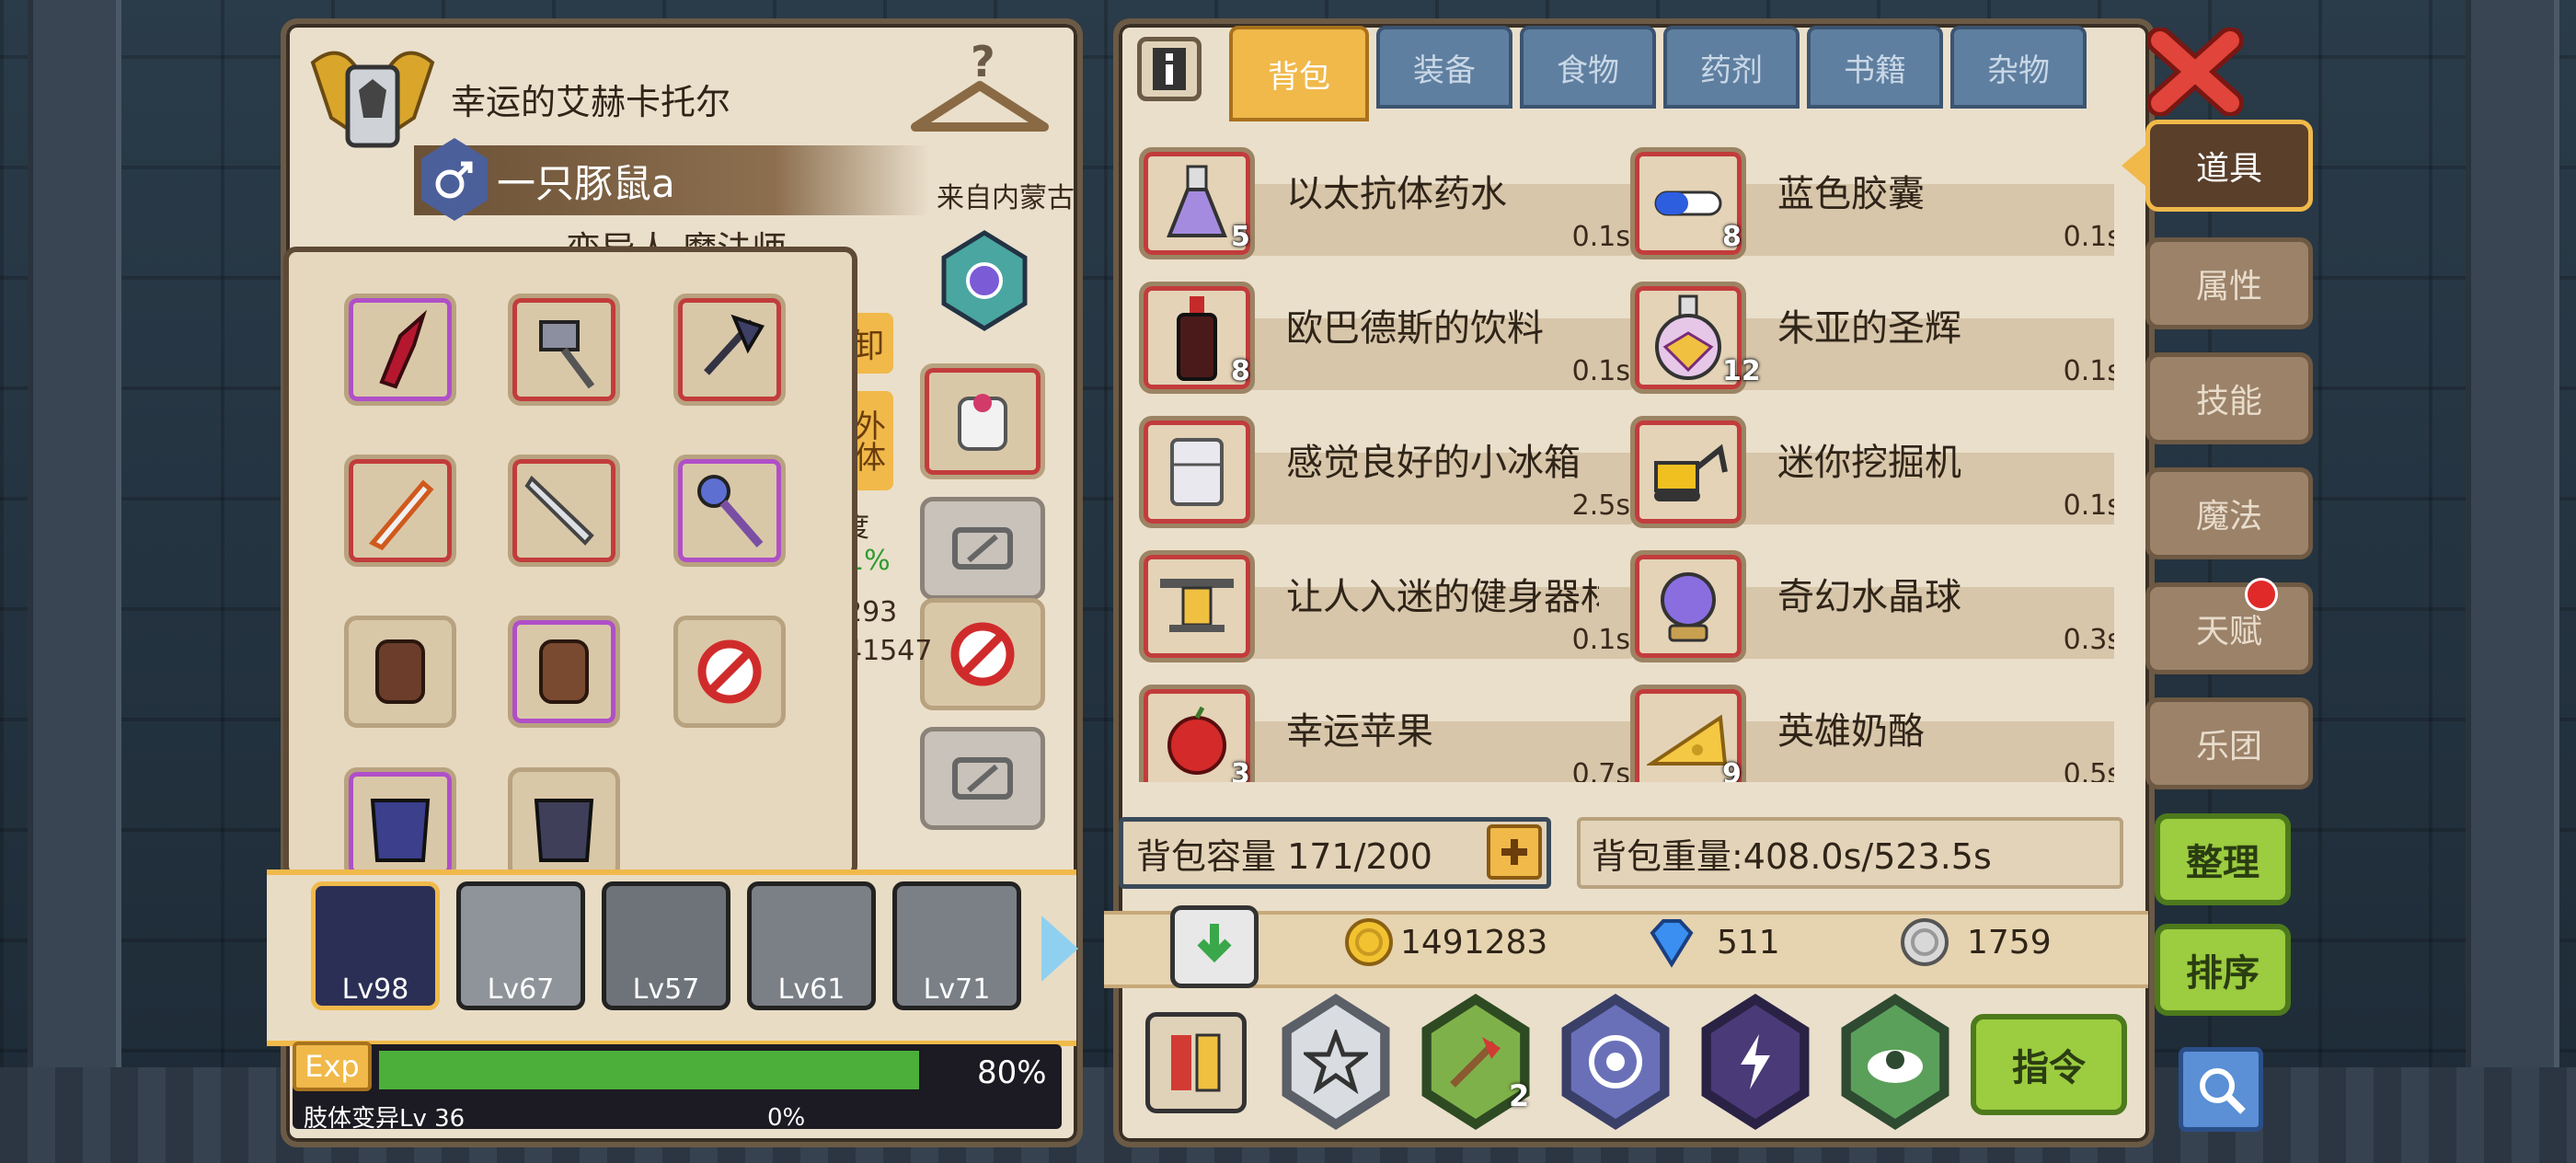 Image resolution: width=2576 pixels, height=1163 pixels. What do you see at coordinates (1872, 473) in the screenshot?
I see `list-item: 迷你挖掘机 0.1s` at bounding box center [1872, 473].